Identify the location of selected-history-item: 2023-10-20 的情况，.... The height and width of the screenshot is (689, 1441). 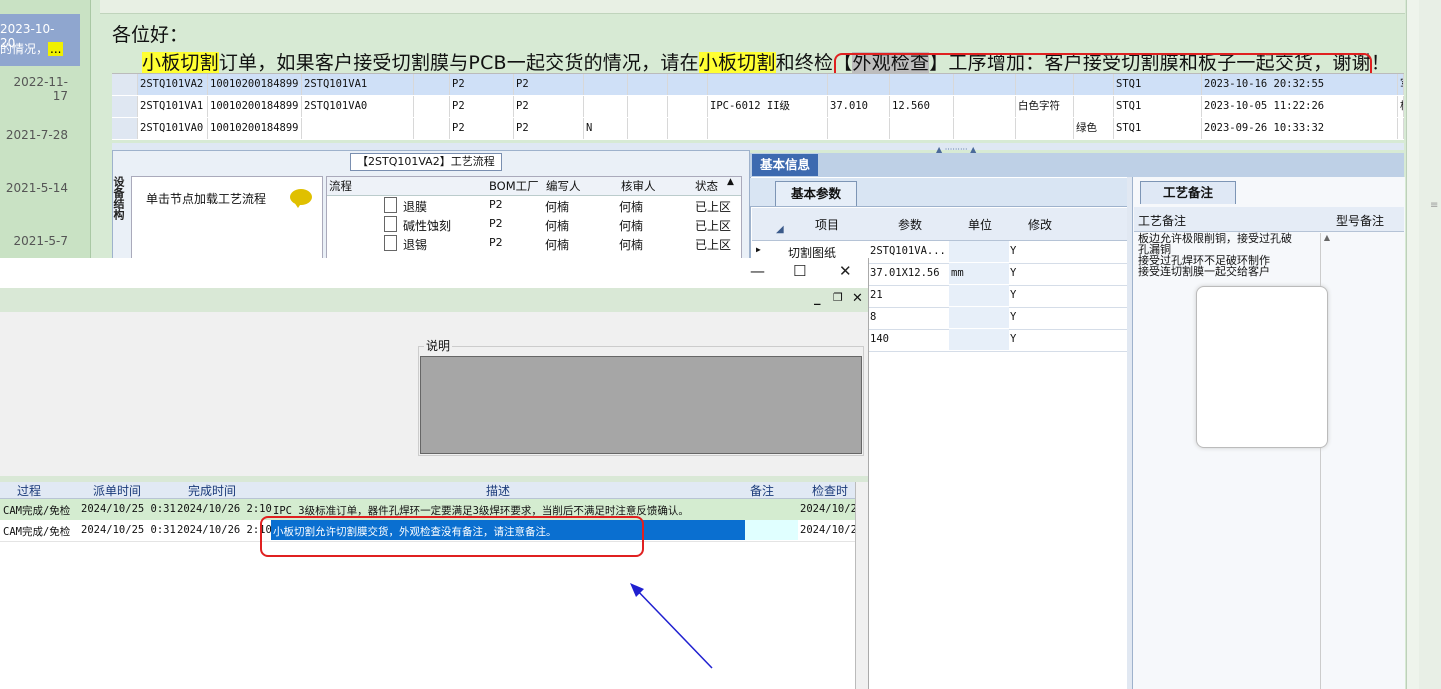
(40, 40).